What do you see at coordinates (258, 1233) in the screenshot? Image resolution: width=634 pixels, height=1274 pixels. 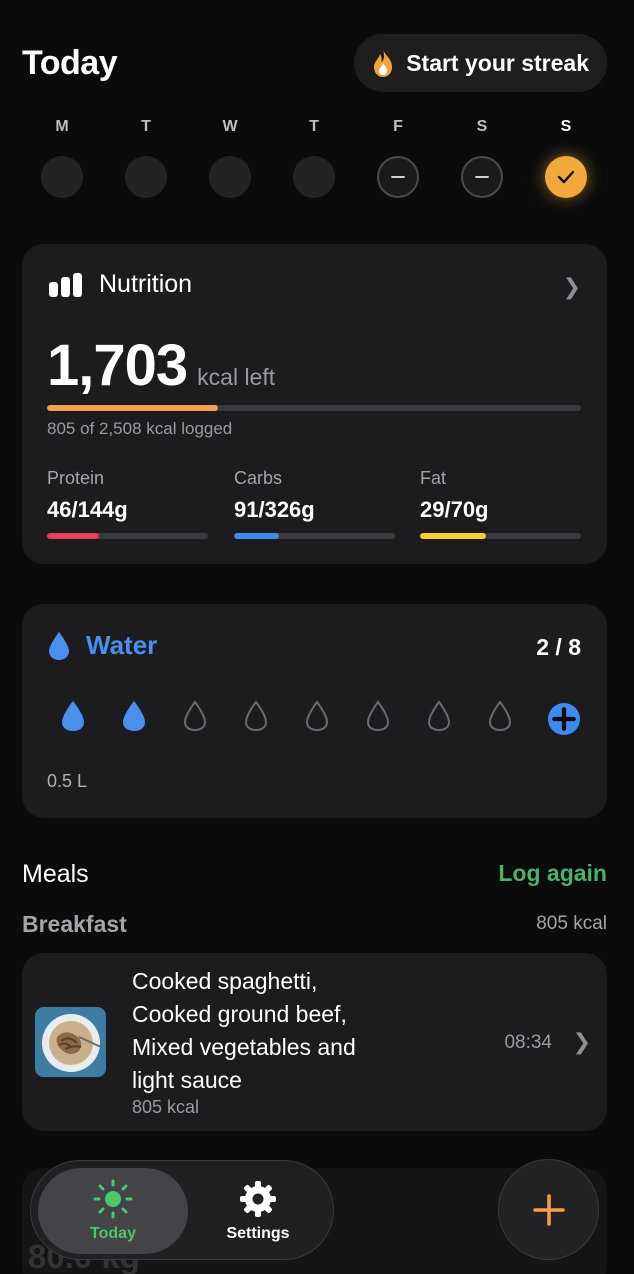 I see `tab-settings-label: Settings` at bounding box center [258, 1233].